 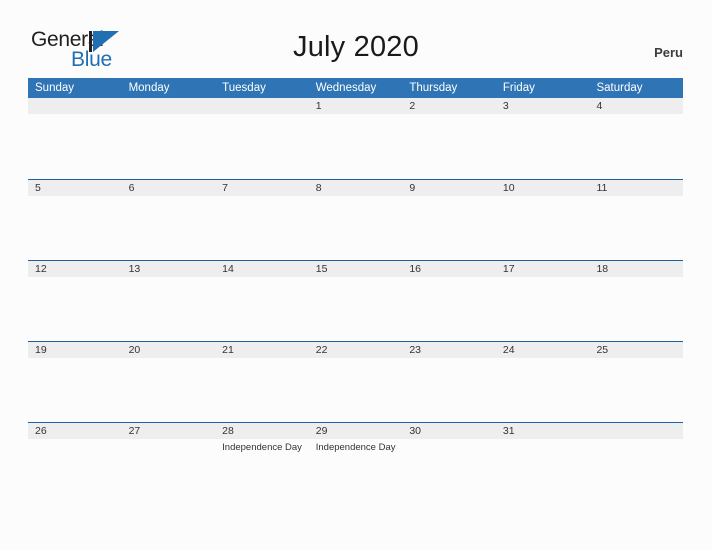 What do you see at coordinates (668, 52) in the screenshot?
I see `country-label: Peru` at bounding box center [668, 52].